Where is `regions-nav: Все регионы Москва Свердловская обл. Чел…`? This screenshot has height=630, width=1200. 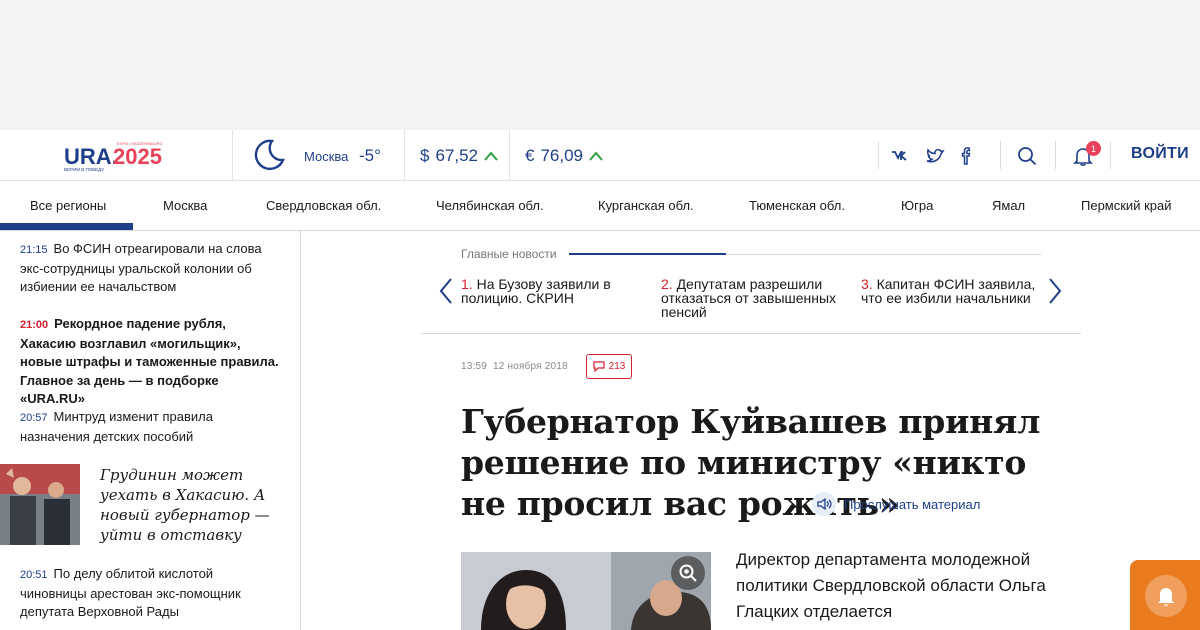
regions-nav: Все регионы Москва Свердловская обл. Чел… is located at coordinates (600, 206).